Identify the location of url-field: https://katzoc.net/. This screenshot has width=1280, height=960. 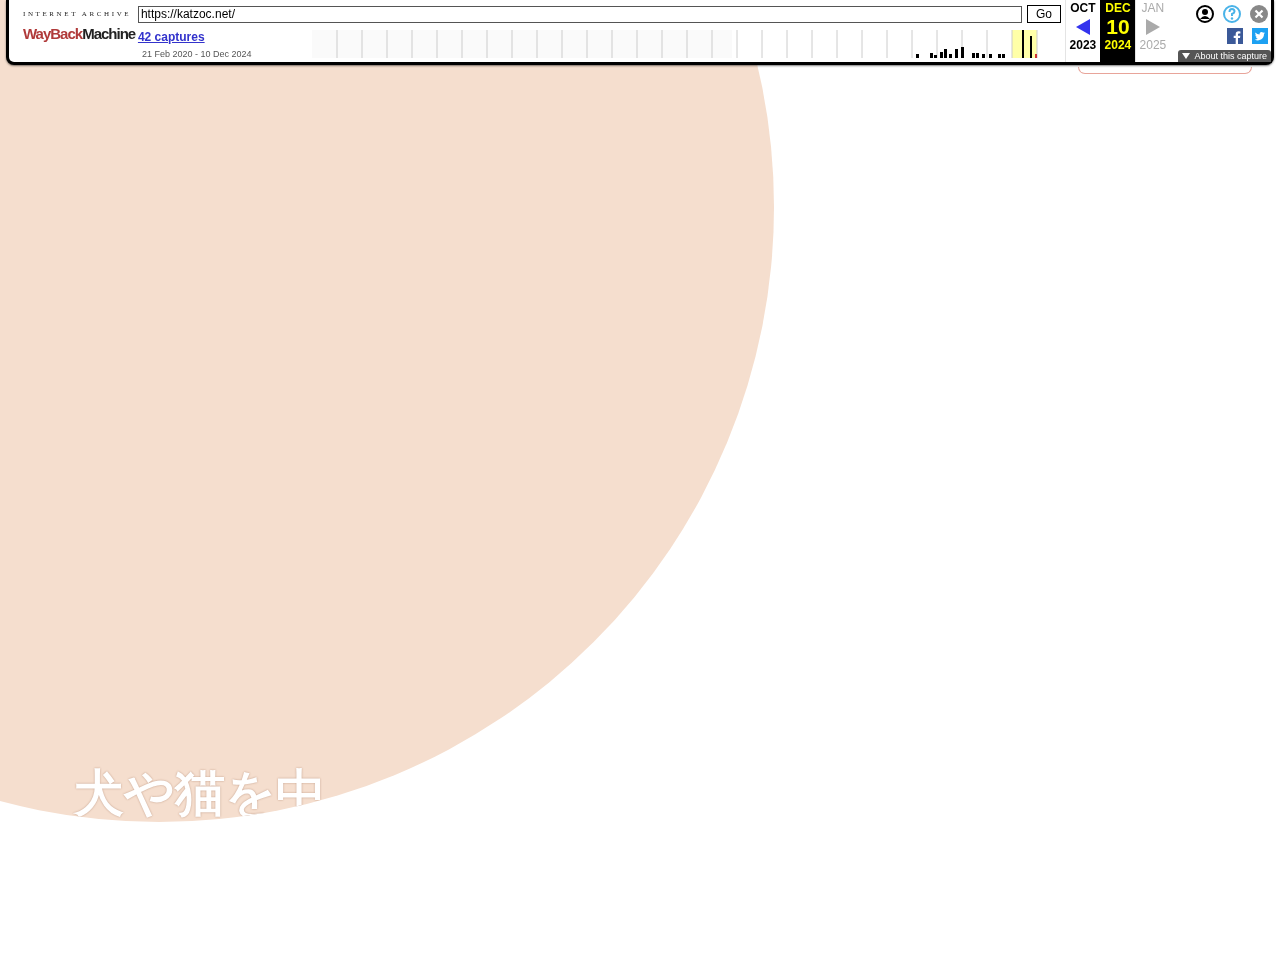
(579, 14).